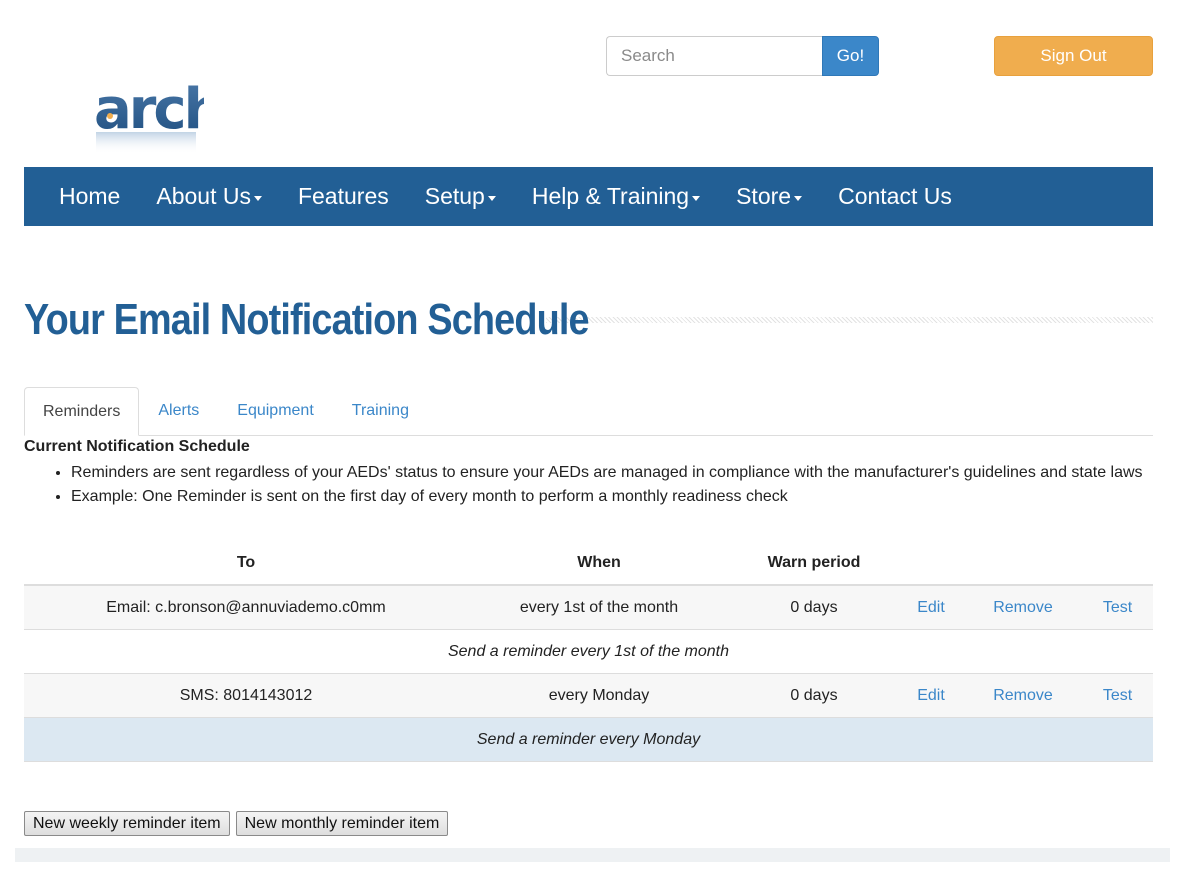 The width and height of the screenshot is (1188, 869). Describe the element at coordinates (1117, 564) in the screenshot. I see `column-header-test` at that location.